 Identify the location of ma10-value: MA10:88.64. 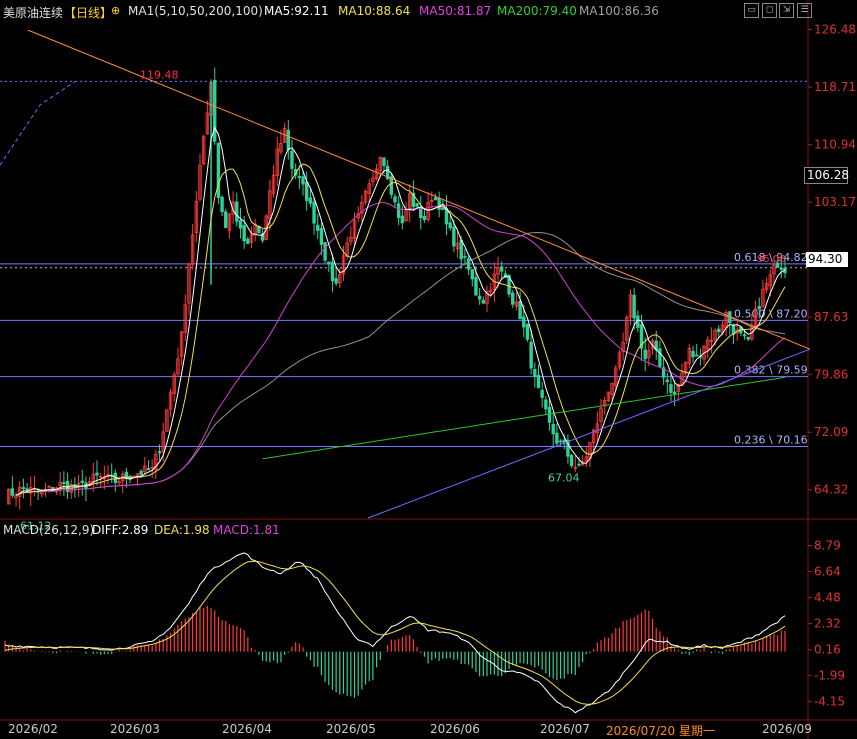
(374, 11).